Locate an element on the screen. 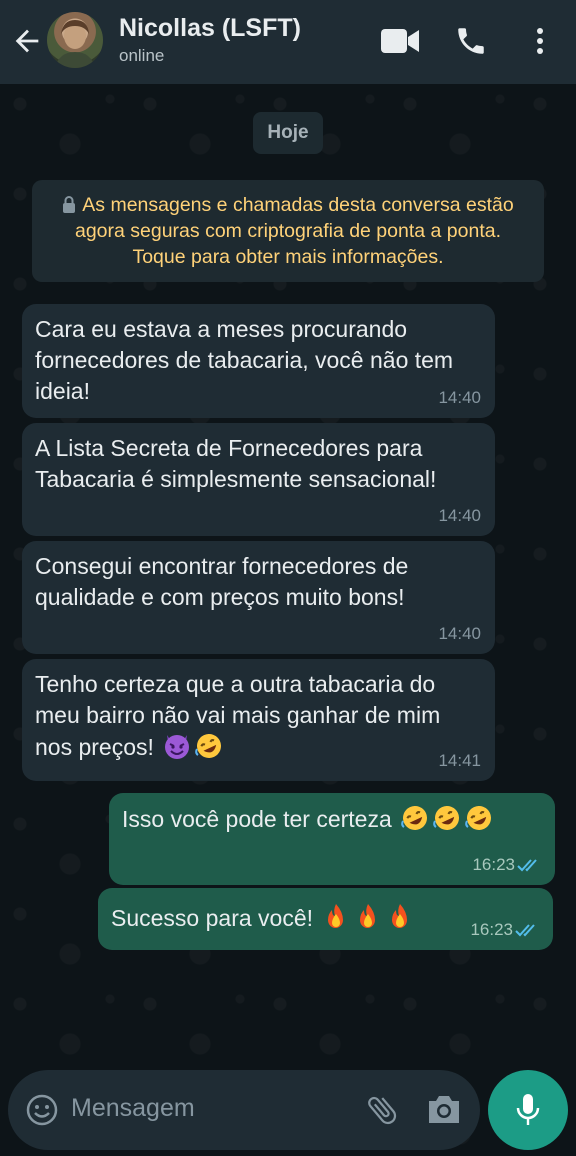 This screenshot has height=1156, width=576. video-call-icon is located at coordinates (400, 41).